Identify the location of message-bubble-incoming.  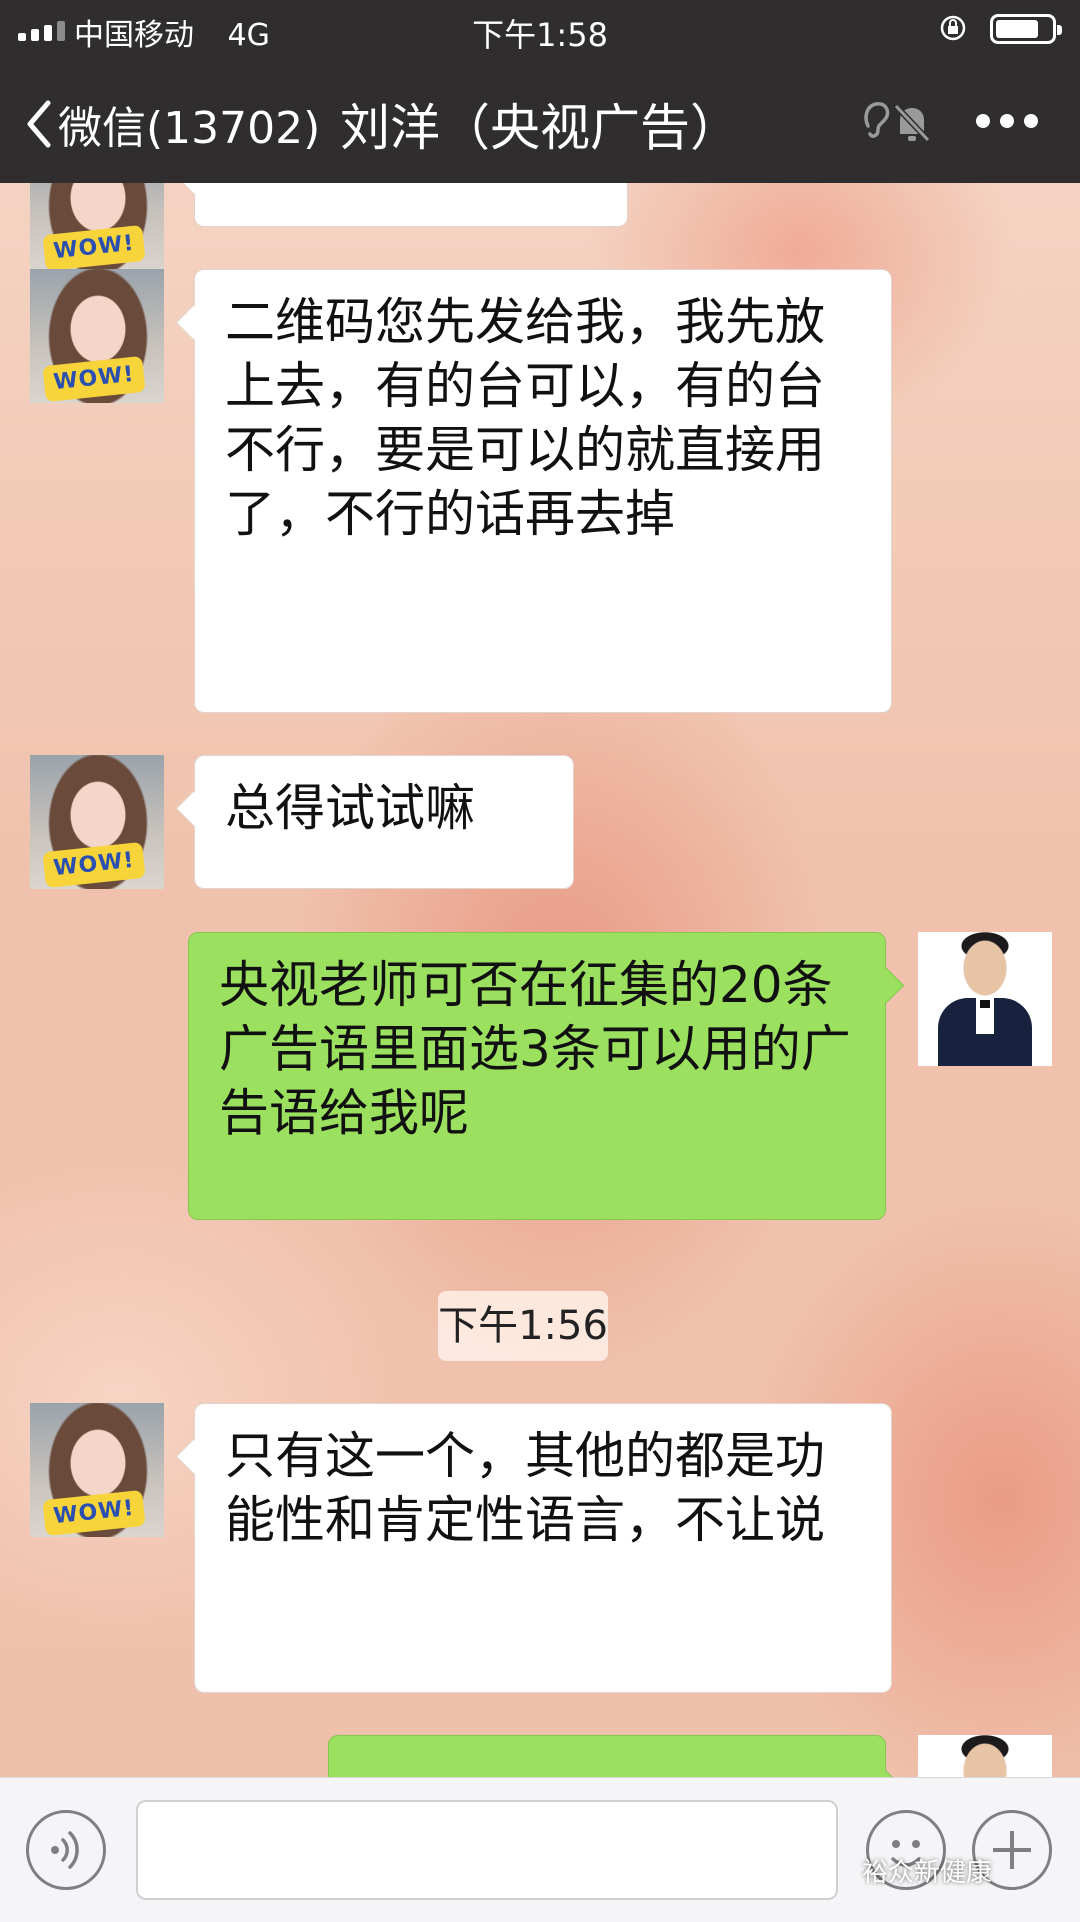
(411, 205).